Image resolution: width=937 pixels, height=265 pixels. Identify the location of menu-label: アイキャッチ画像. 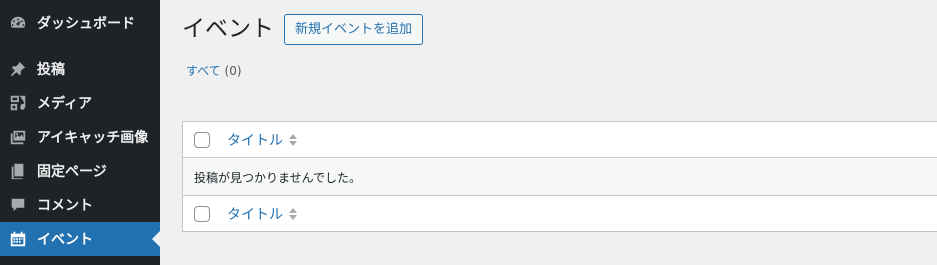
(93, 138).